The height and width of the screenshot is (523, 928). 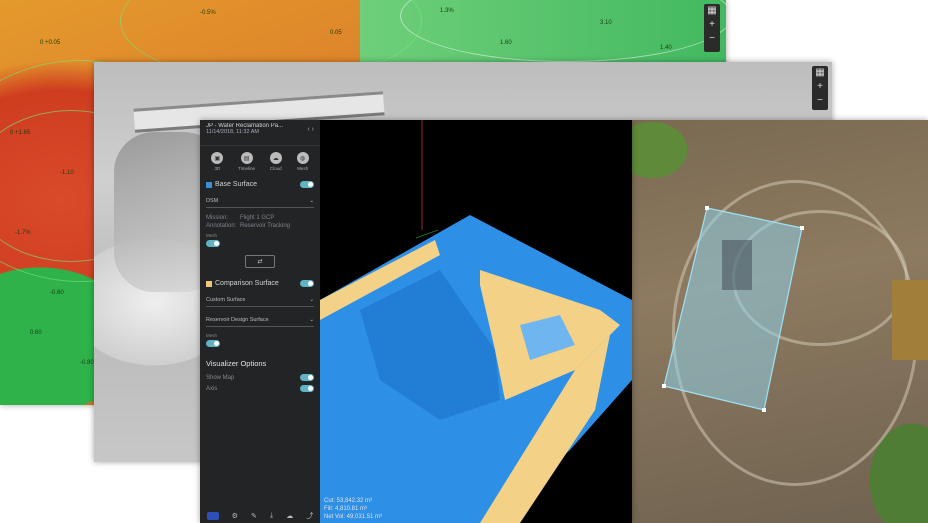 I want to click on visualizer-title: Visualizer Options, so click(x=236, y=363).